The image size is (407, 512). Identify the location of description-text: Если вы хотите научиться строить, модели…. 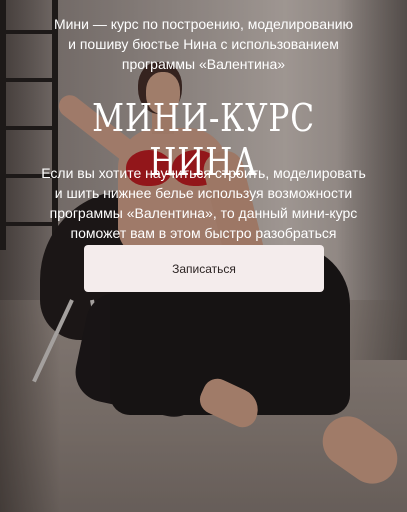
(203, 203).